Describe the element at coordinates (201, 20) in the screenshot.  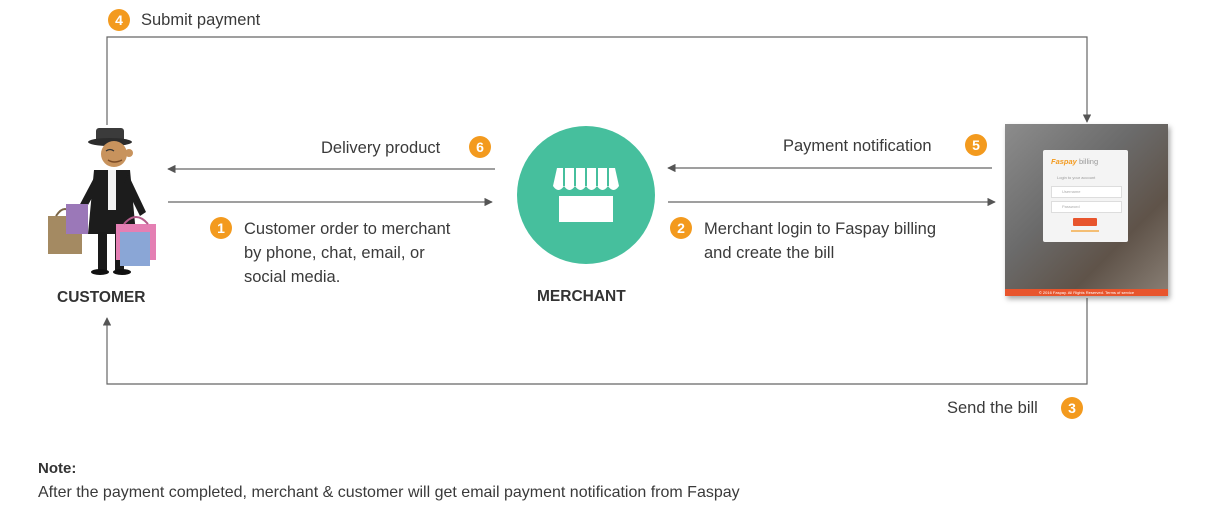
I see `step-4-label: Submit payment` at that location.